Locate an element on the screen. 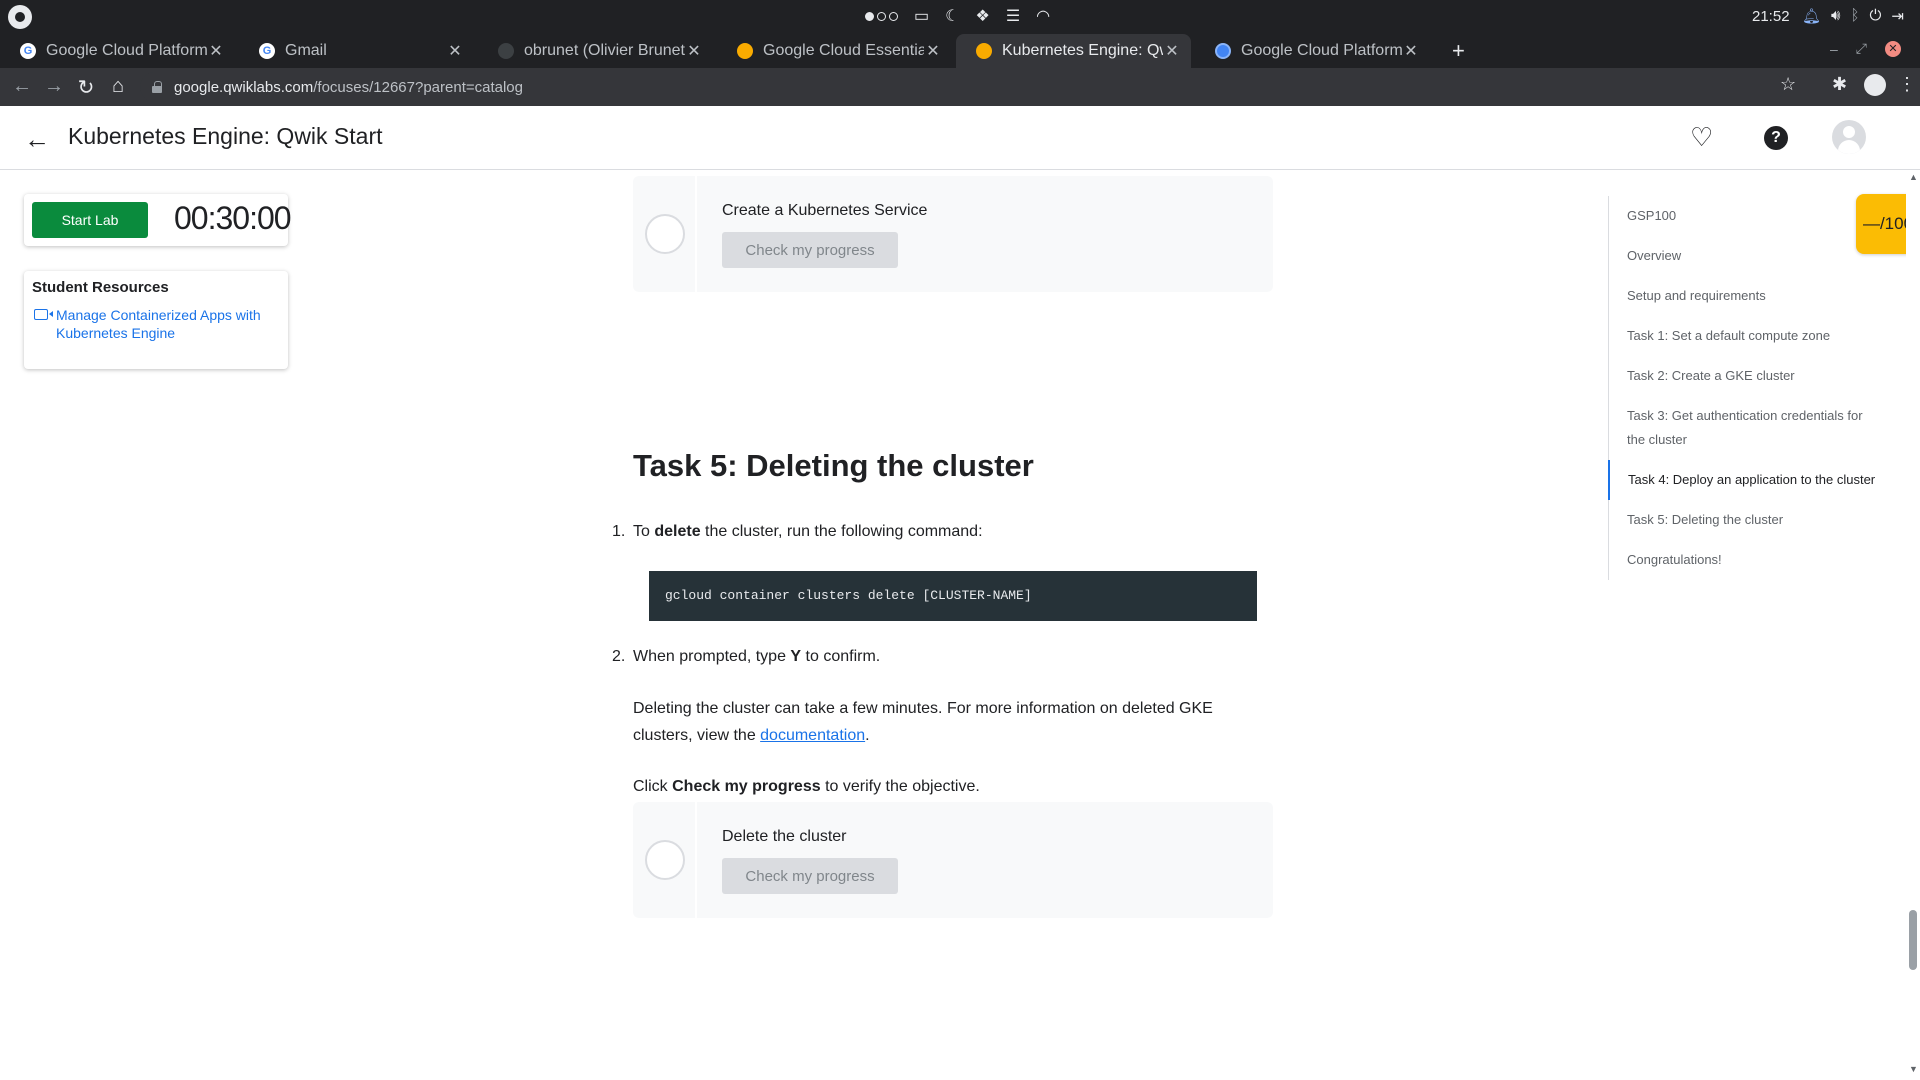 The height and width of the screenshot is (1080, 1920). step-2: 2. When prompted, type Y to confirm. is located at coordinates (746, 657).